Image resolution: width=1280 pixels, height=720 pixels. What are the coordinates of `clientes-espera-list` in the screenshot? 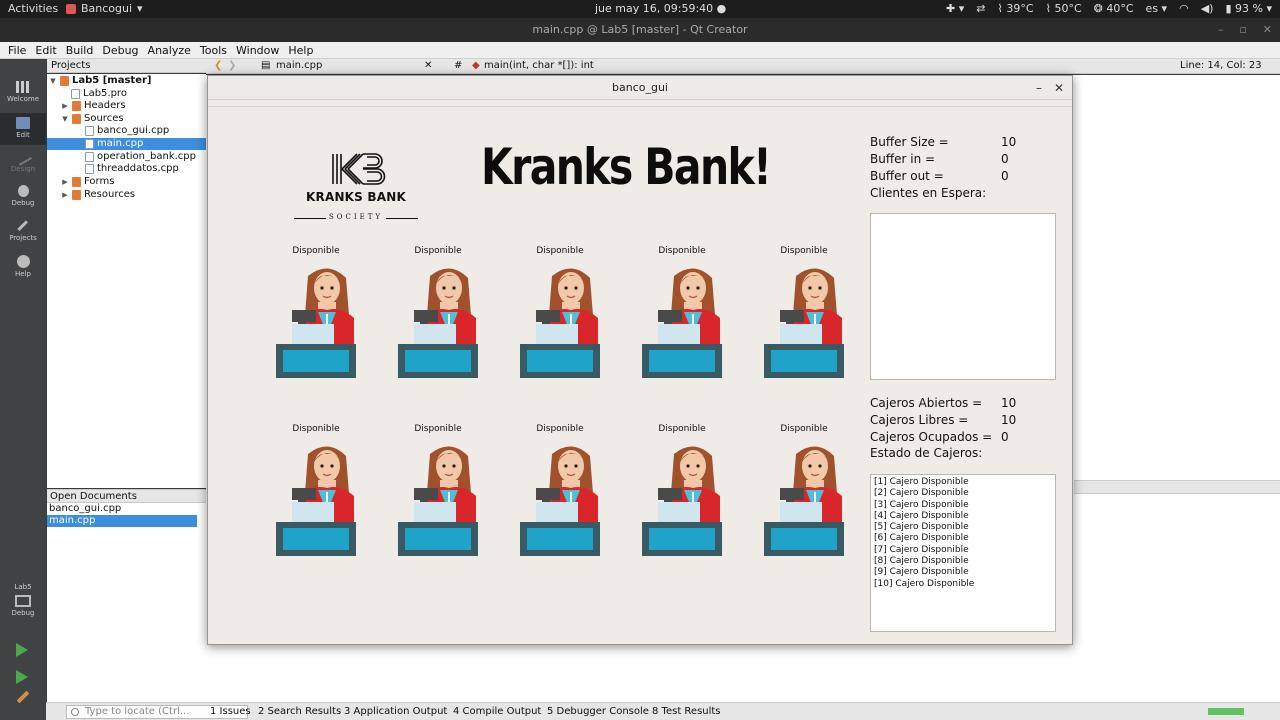 It's located at (963, 296).